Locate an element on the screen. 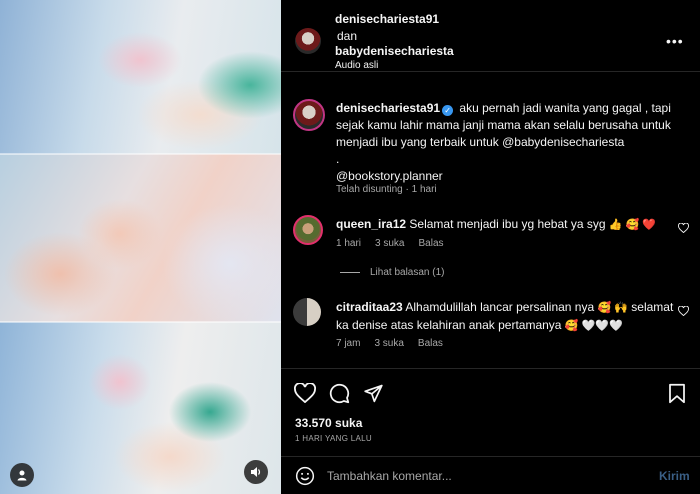  comment-composer: Kirim is located at coordinates (490, 475).